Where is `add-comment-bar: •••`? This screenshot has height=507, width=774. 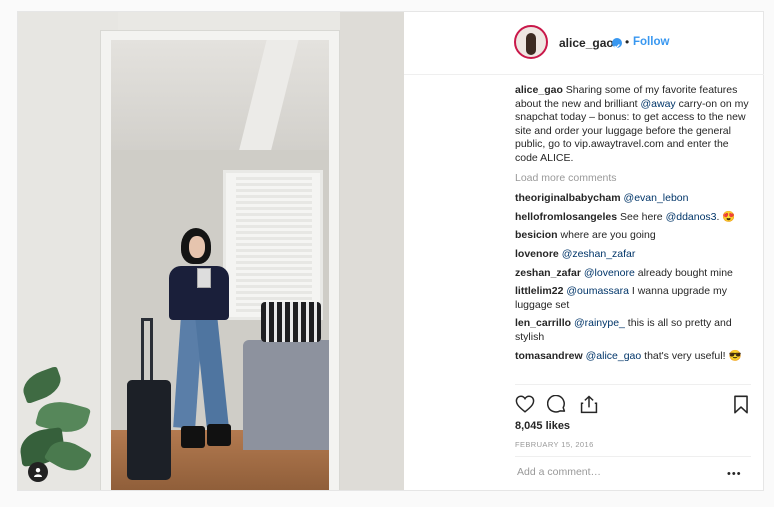
add-comment-bar: ••• is located at coordinates (633, 472).